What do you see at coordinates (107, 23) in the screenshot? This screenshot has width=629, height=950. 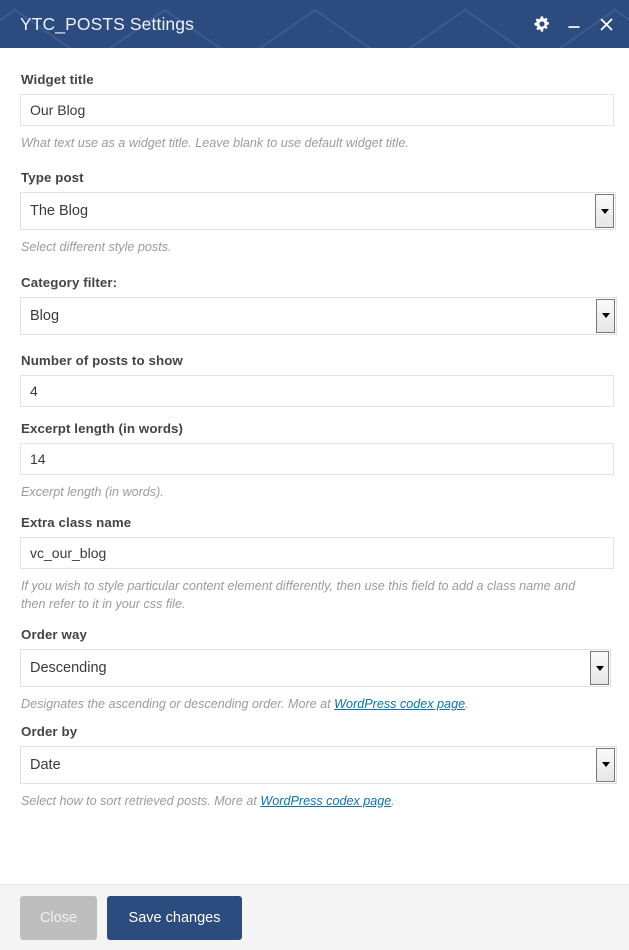 I see `dialog-title: YTC_POSTS Settings` at bounding box center [107, 23].